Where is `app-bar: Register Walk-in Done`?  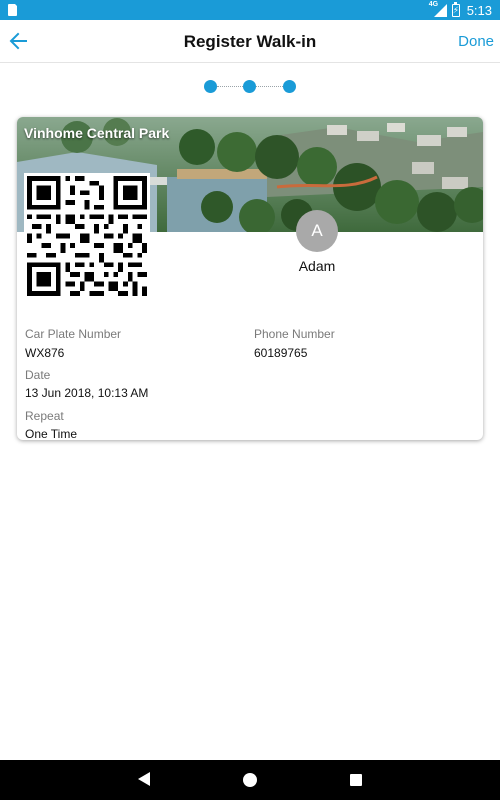 app-bar: Register Walk-in Done is located at coordinates (250, 41).